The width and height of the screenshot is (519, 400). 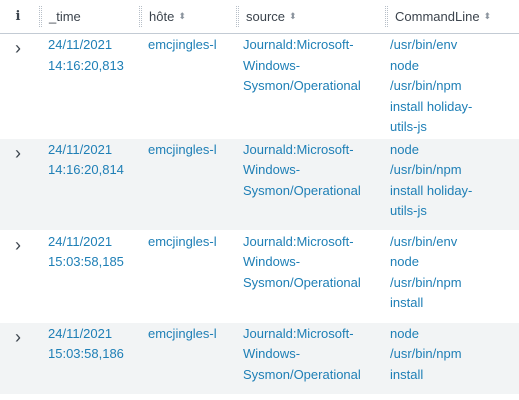 I want to click on header-info: i, so click(x=18, y=17).